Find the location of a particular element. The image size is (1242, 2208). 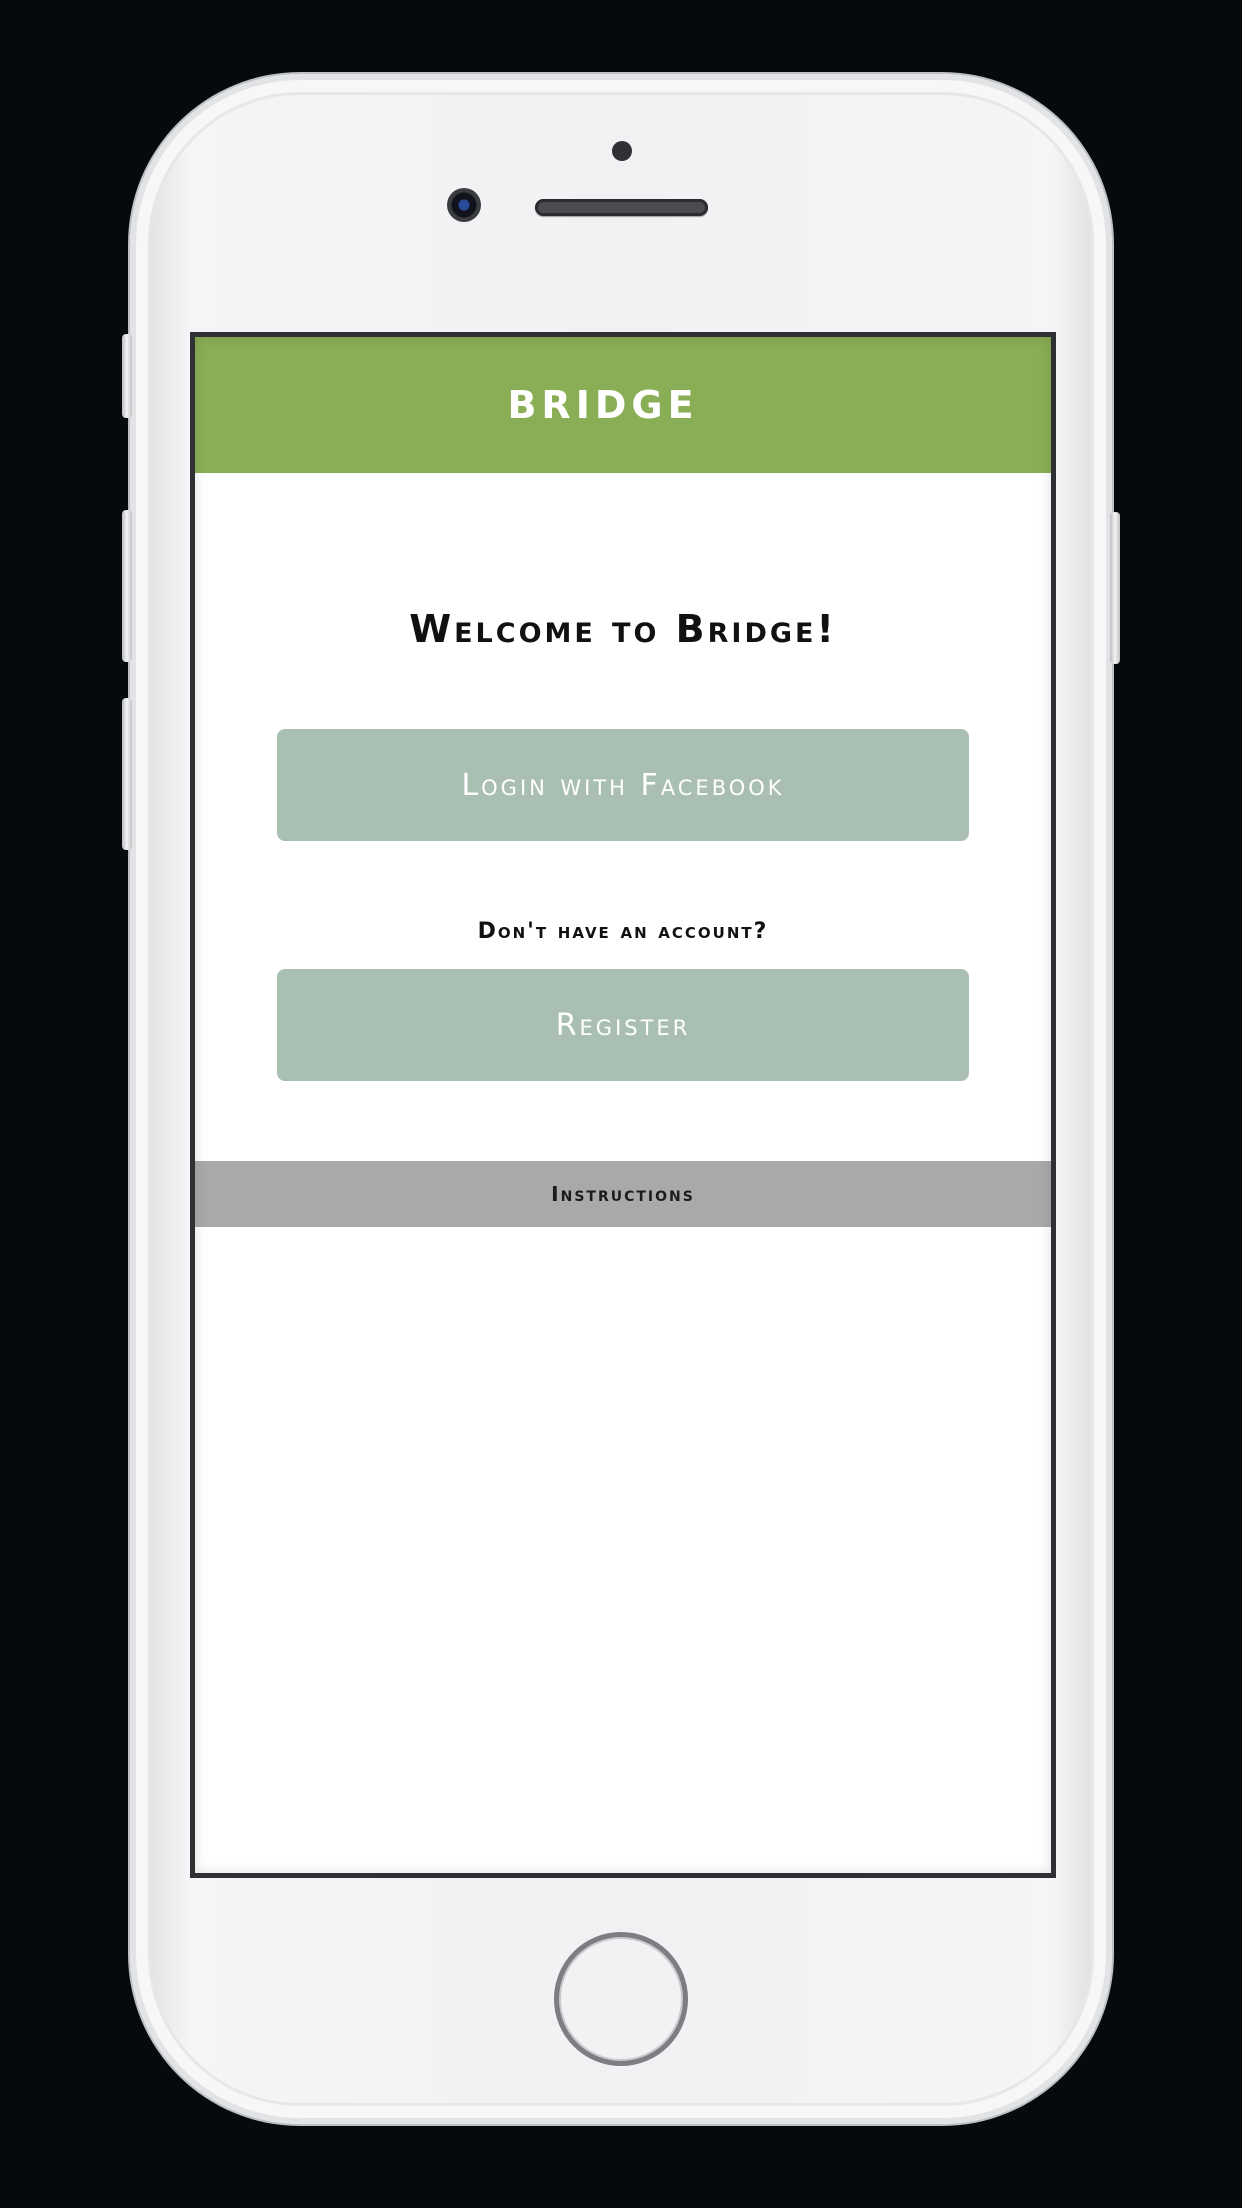

instructions-label: Instructions is located at coordinates (623, 1194).